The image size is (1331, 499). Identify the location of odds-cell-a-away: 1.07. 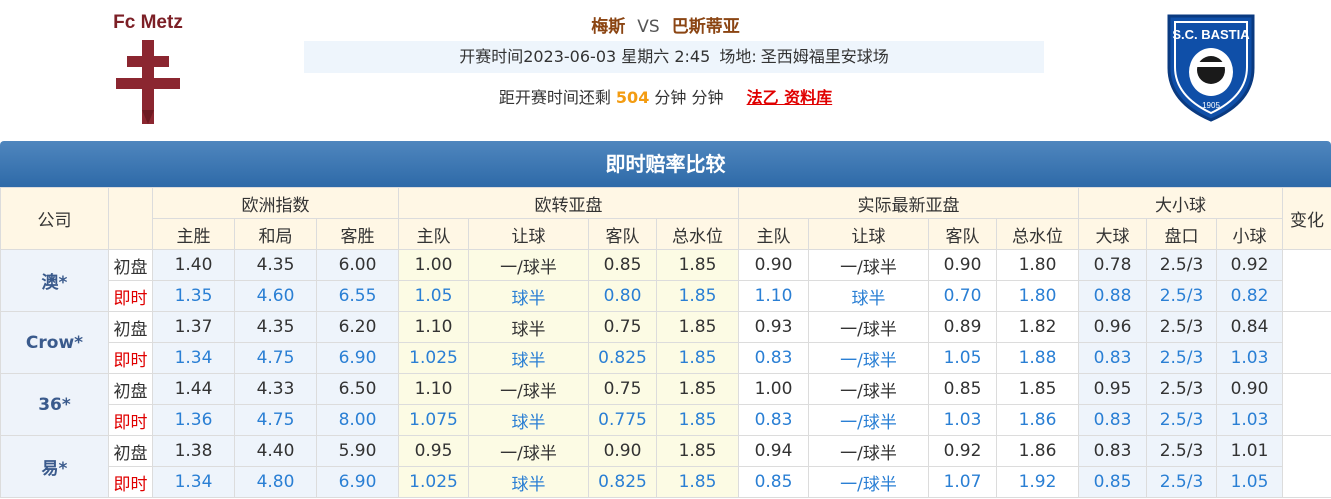
(962, 482).